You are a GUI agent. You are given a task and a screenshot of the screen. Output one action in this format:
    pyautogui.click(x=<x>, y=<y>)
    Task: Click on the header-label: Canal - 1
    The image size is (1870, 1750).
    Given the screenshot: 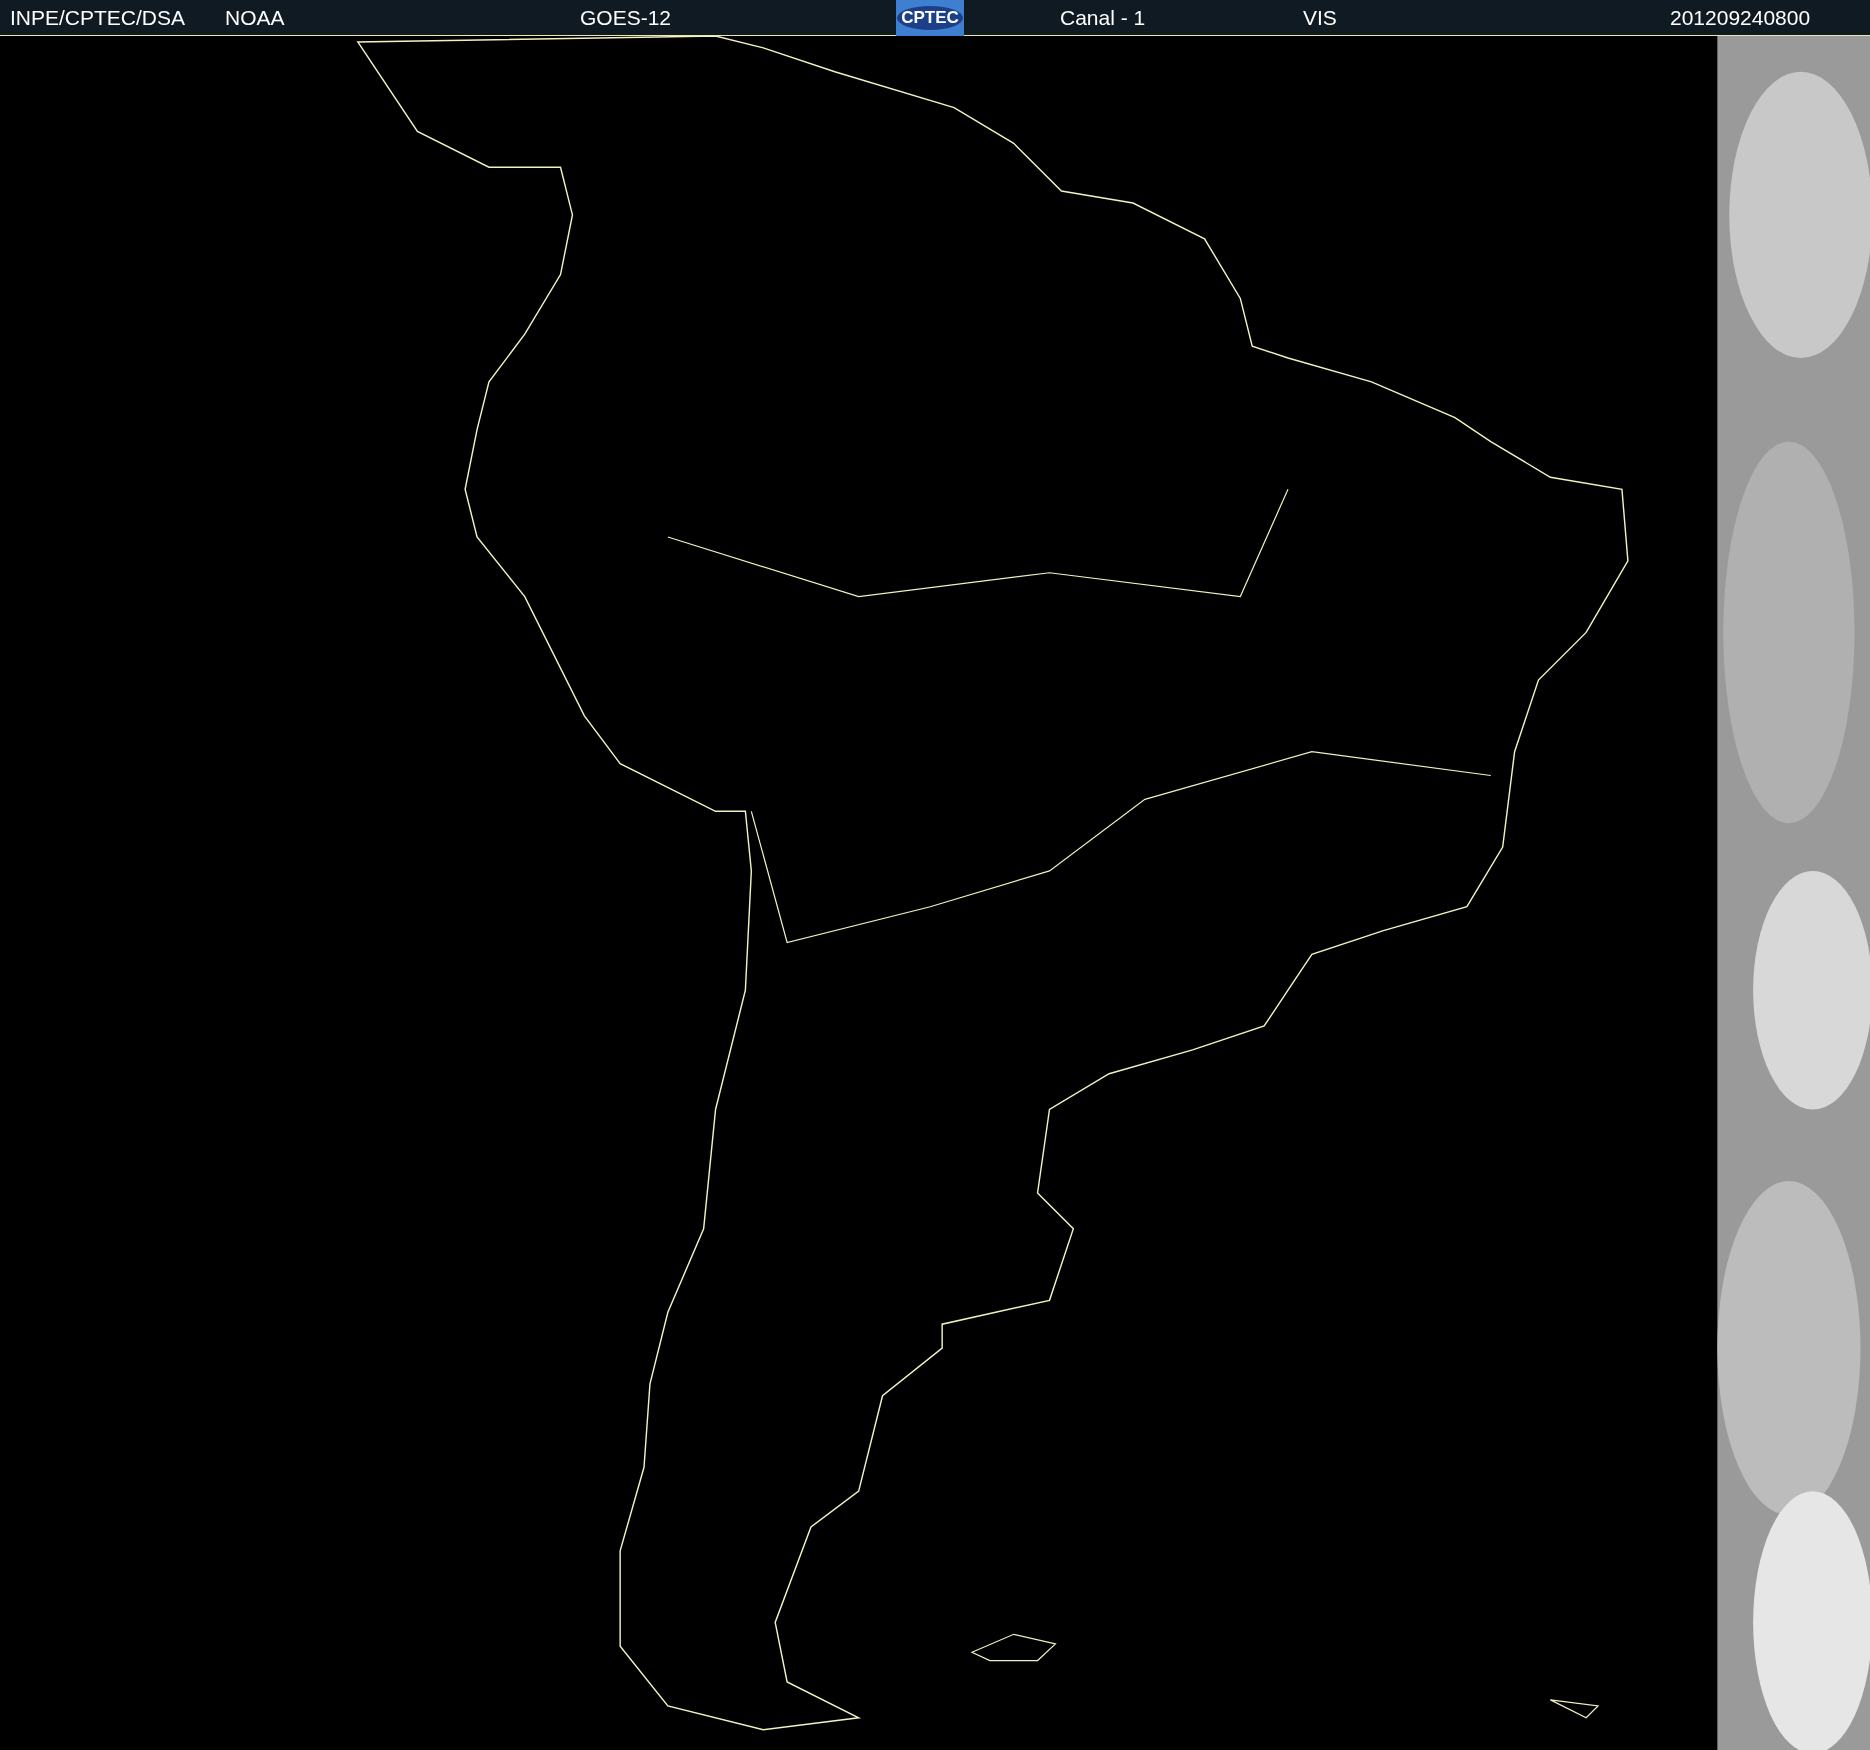 What is the action you would take?
    pyautogui.click(x=1103, y=17)
    